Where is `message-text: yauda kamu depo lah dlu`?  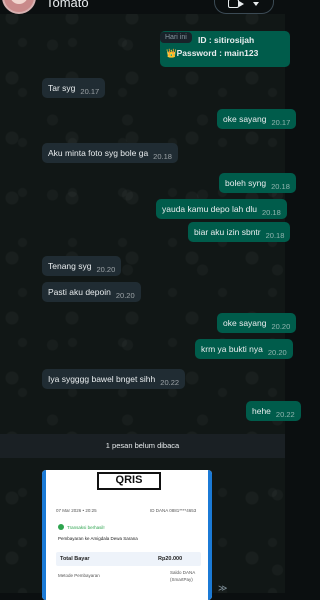
message-text: yauda kamu depo lah dlu is located at coordinates (209, 209).